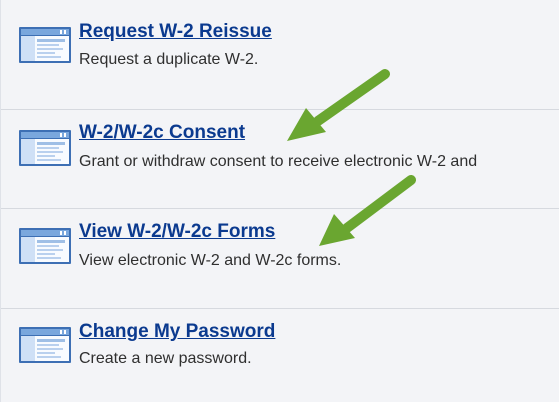 Image resolution: width=559 pixels, height=402 pixels. Describe the element at coordinates (175, 32) in the screenshot. I see `request-w2-reissue-link: Request W-2 Reissue` at that location.